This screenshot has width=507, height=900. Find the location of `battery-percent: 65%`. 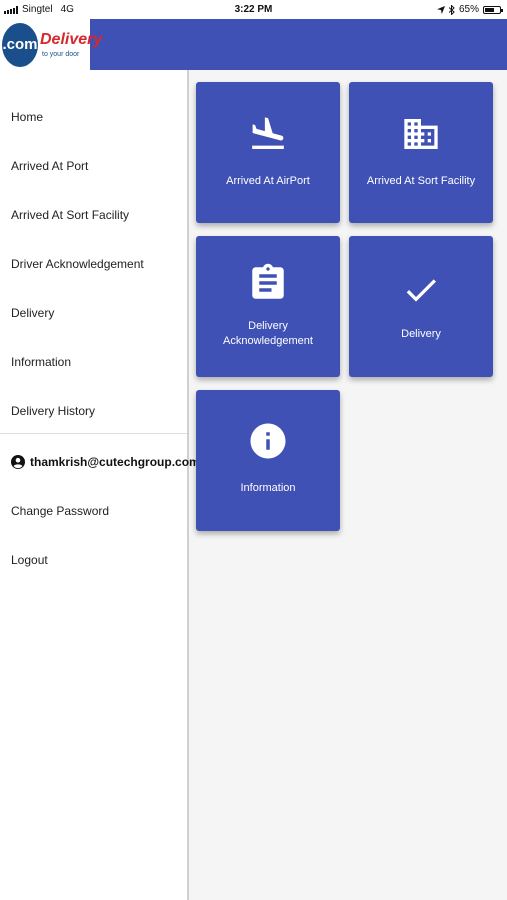

battery-percent: 65% is located at coordinates (468, 9).